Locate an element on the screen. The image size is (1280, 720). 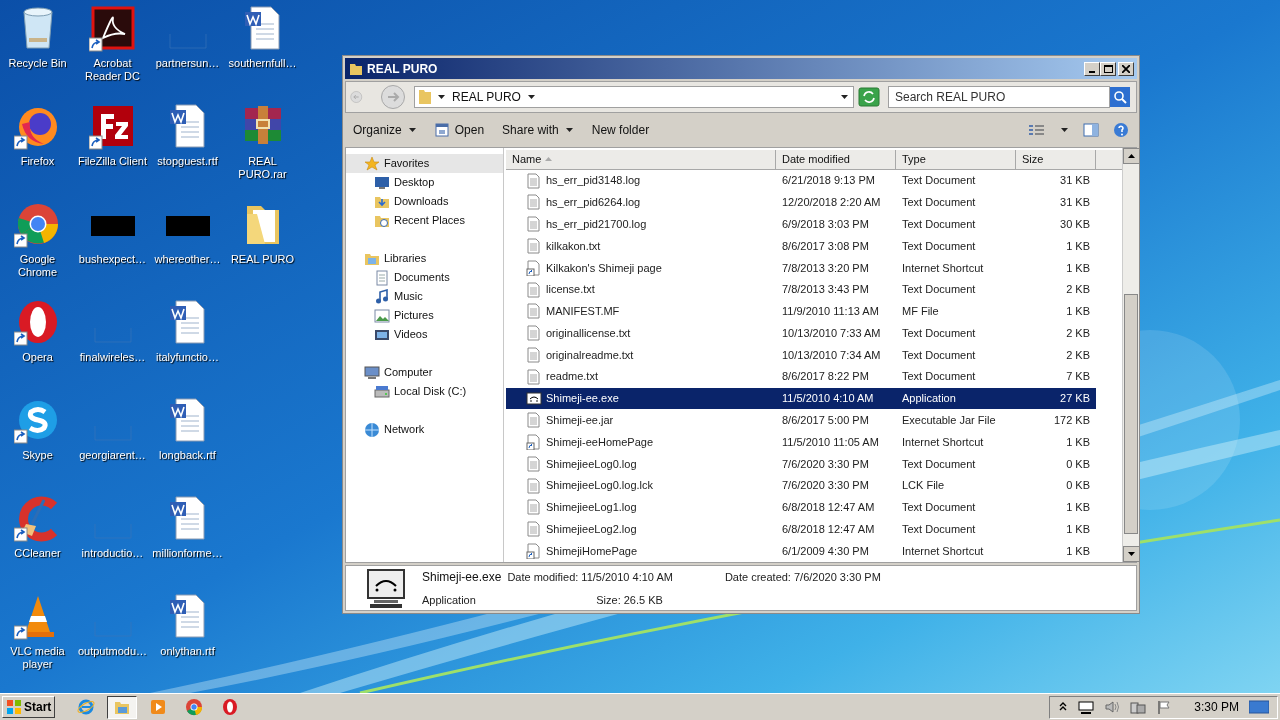
scroll-down-button is located at coordinates (1131, 554).